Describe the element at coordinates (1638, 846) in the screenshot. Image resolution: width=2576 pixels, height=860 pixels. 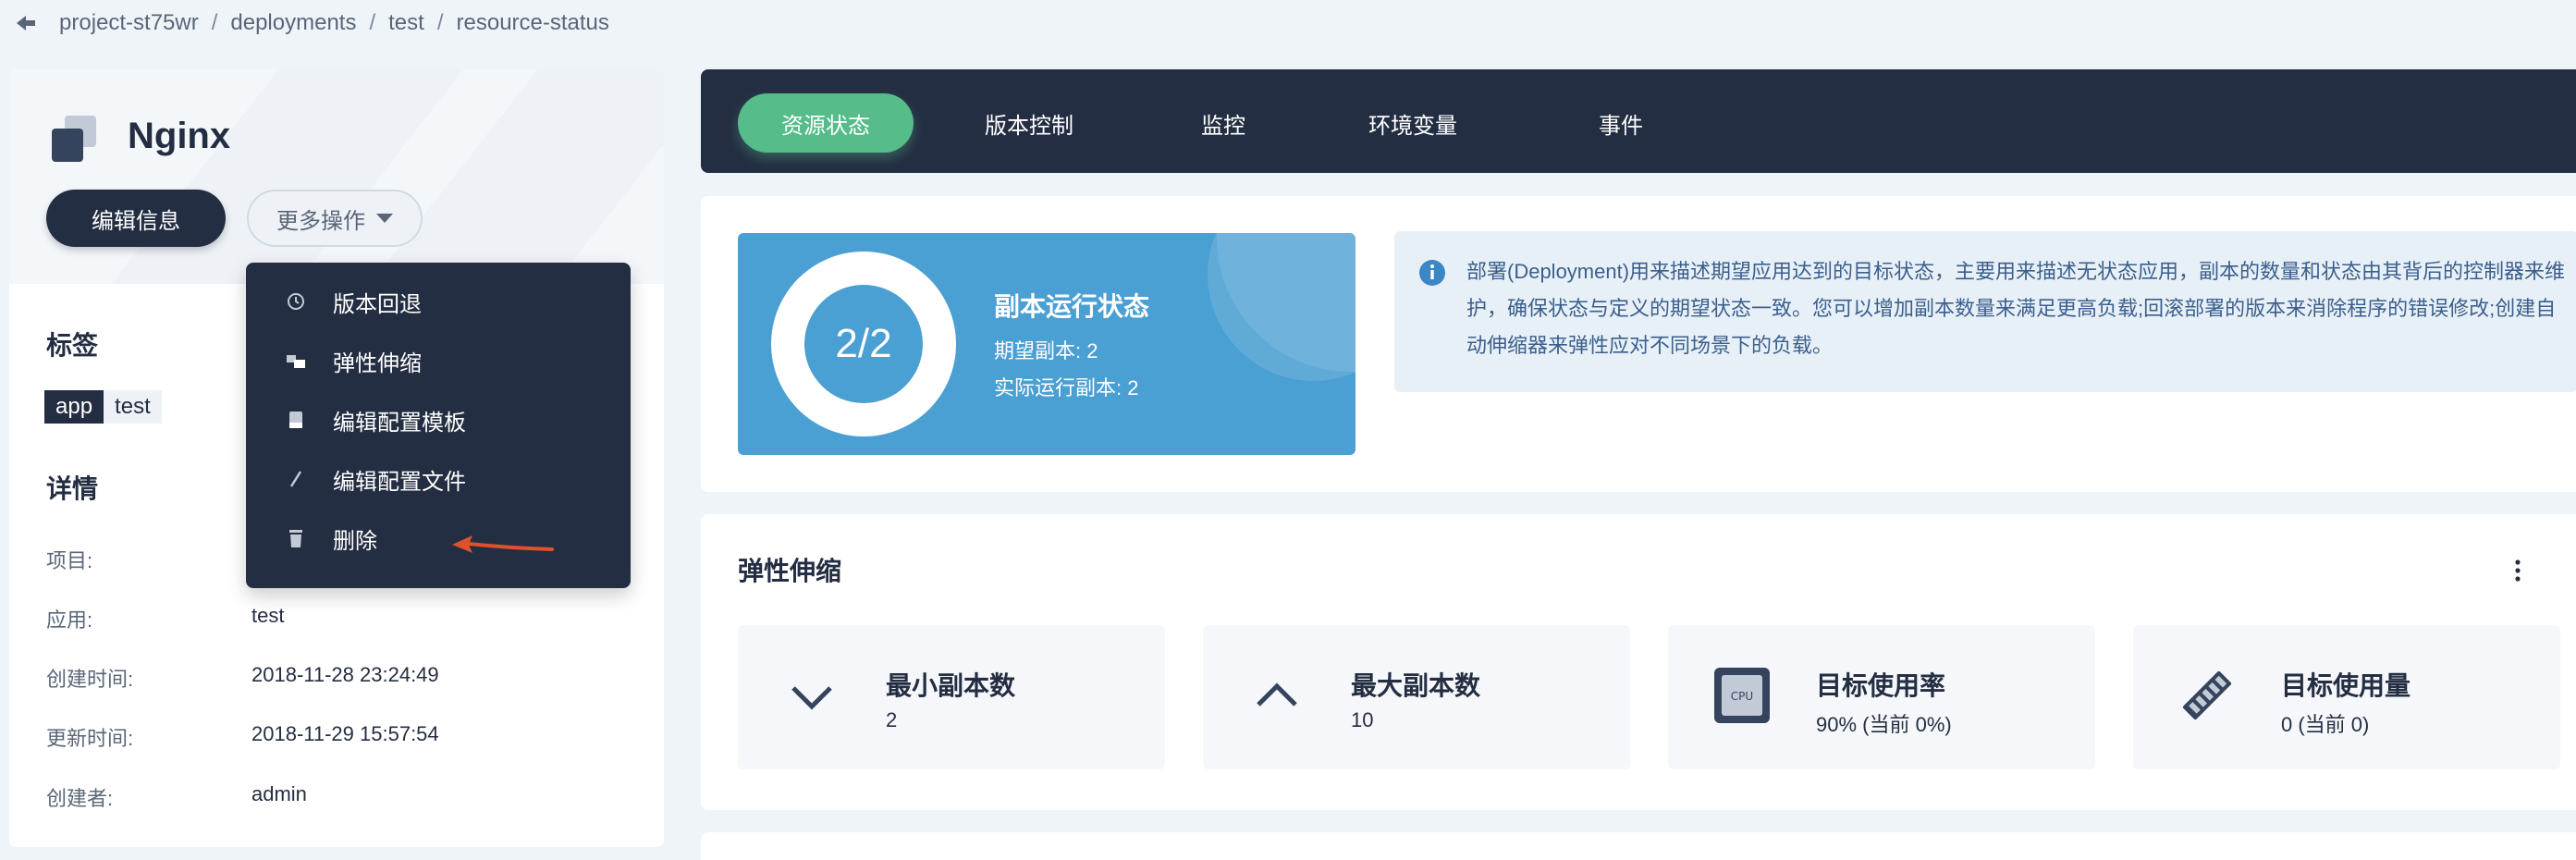
I see `next-card` at that location.